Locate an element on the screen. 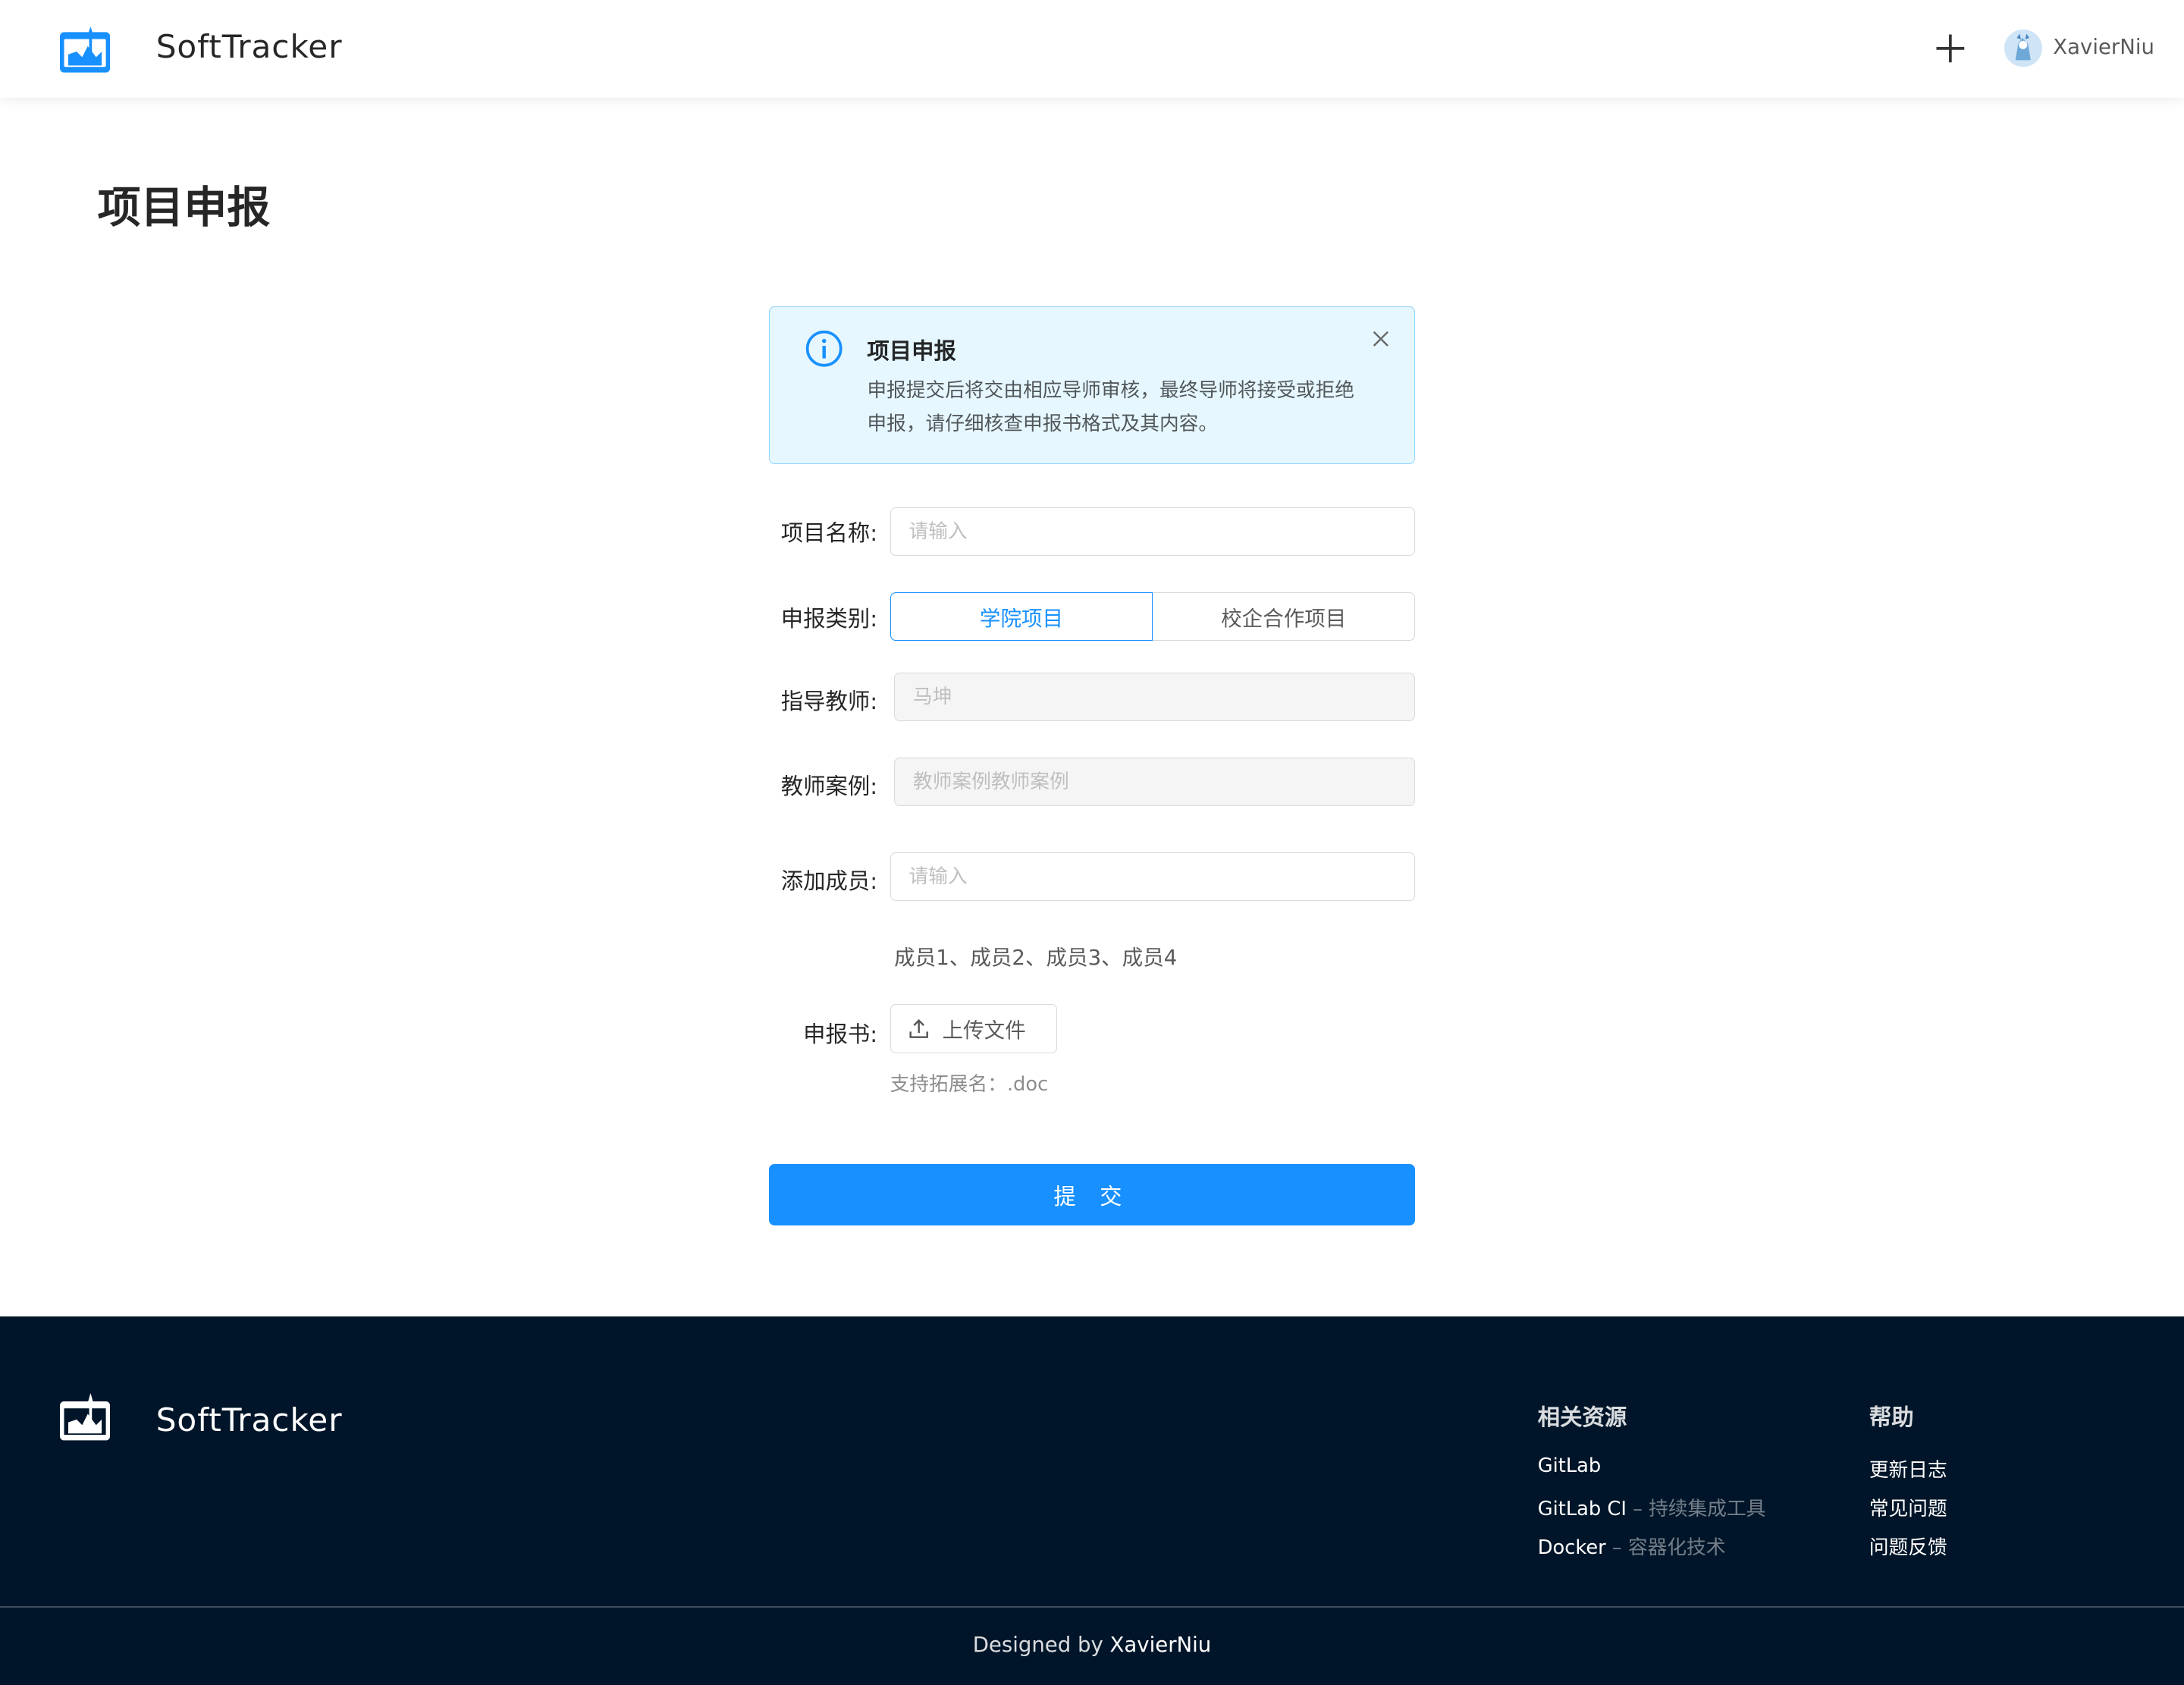 The image size is (2184, 1685). footer-link-docker-name: Docker is located at coordinates (1571, 1548).